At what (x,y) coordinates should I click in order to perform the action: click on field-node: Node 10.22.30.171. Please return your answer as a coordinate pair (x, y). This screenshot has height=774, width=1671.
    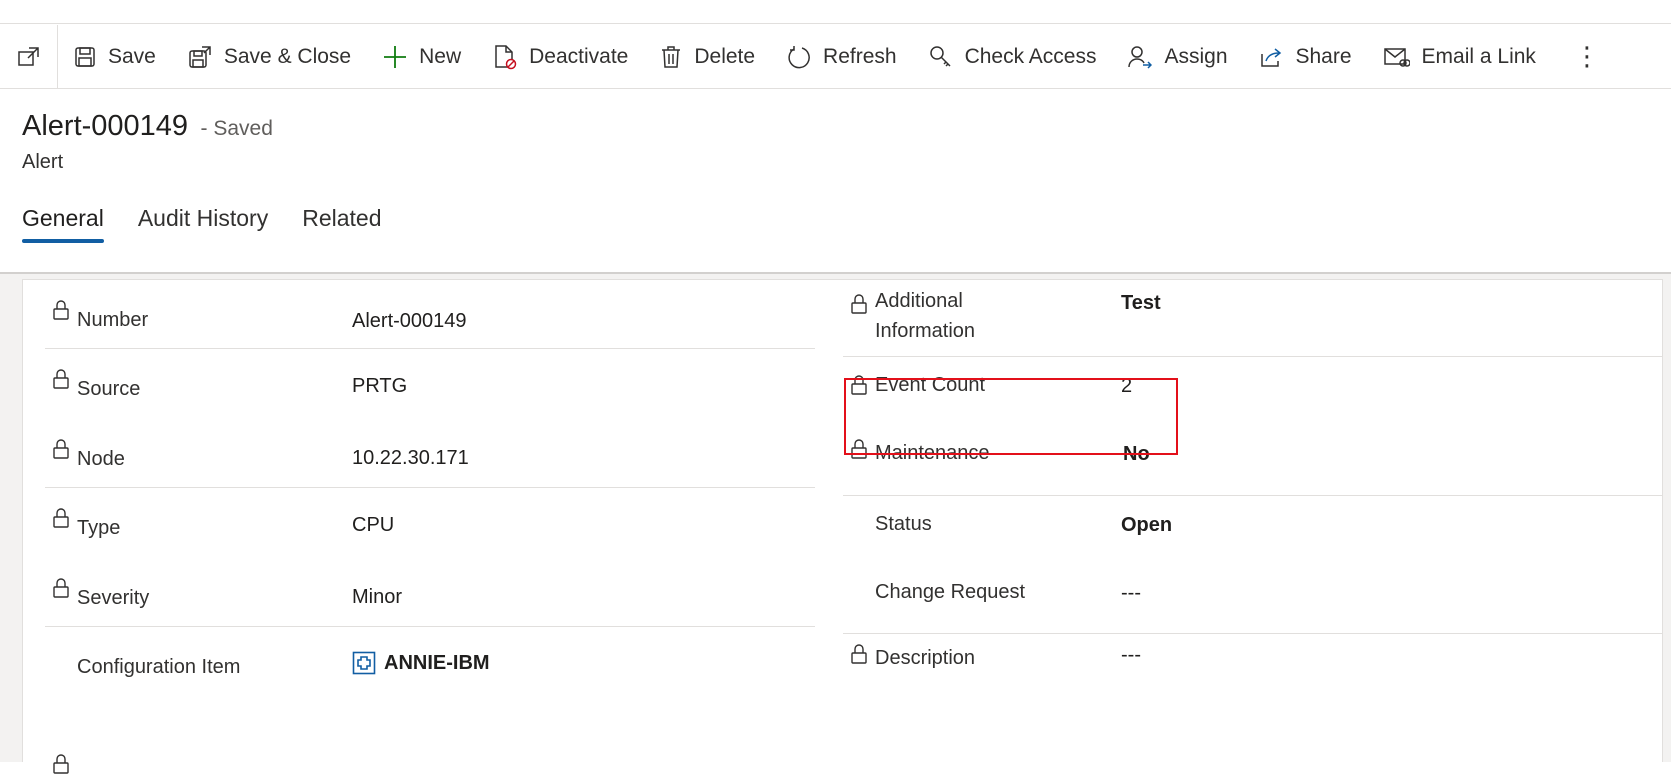
    Looking at the image, I should click on (430, 453).